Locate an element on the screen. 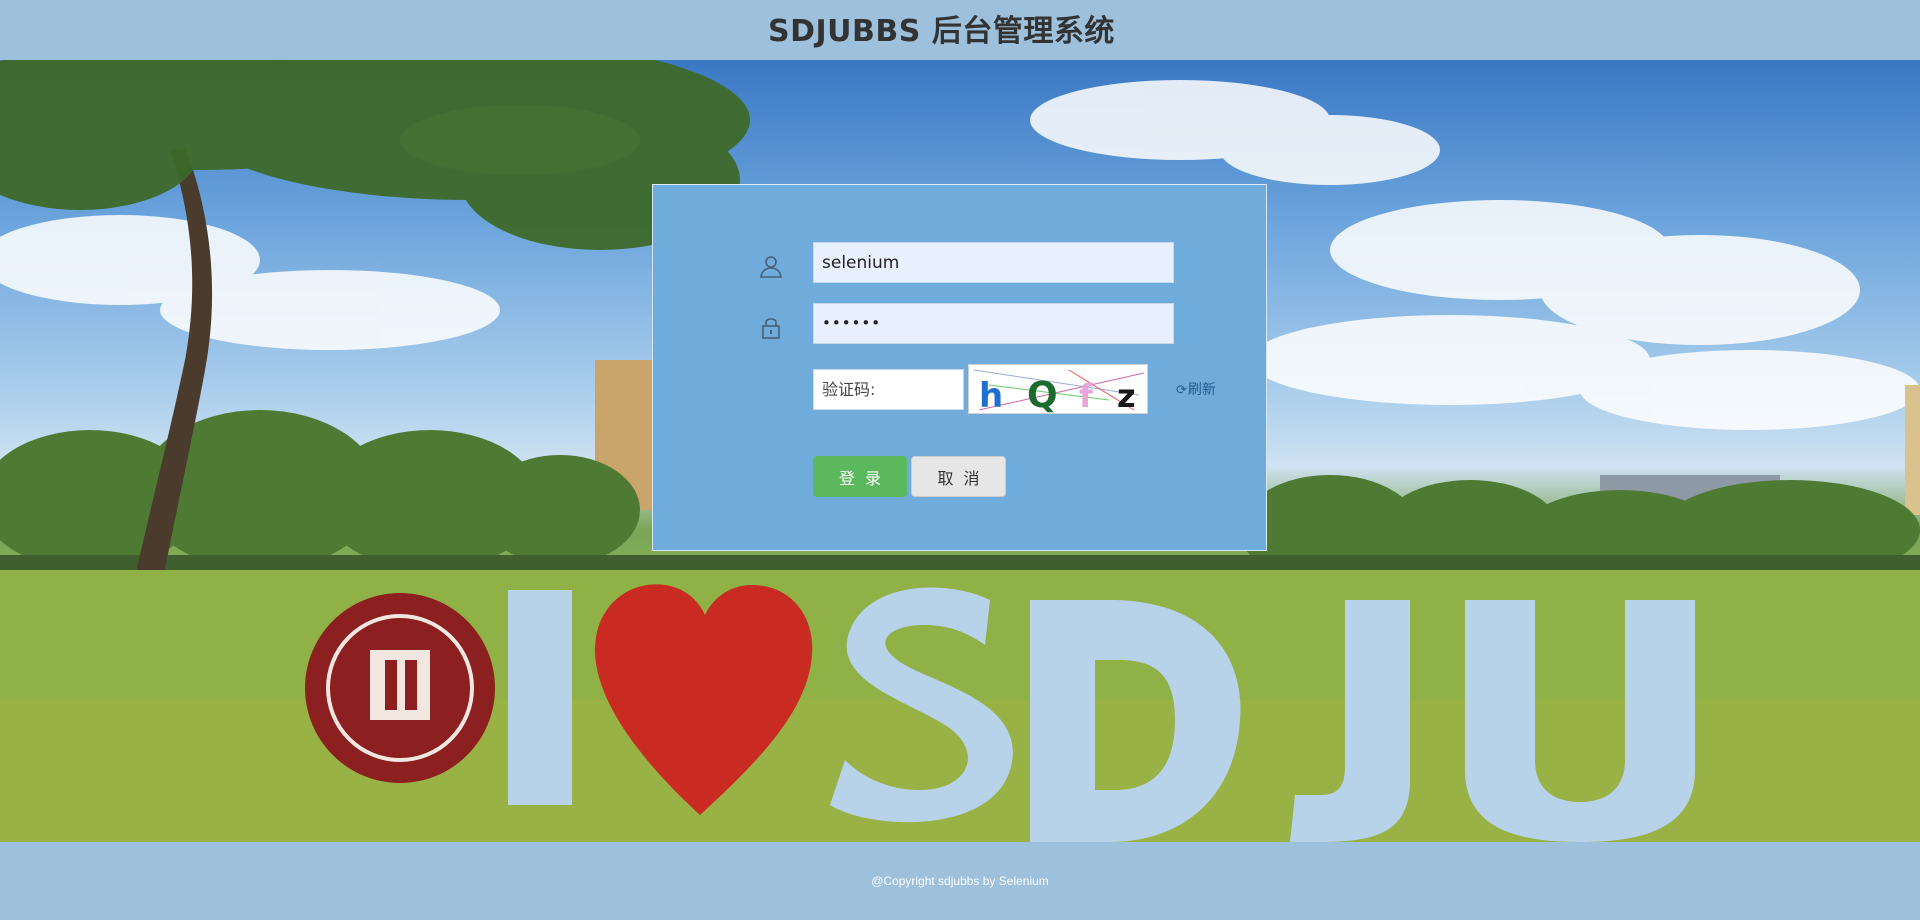 This screenshot has width=1920, height=920. footer: @Copyright sdjubbs by Selenium is located at coordinates (960, 881).